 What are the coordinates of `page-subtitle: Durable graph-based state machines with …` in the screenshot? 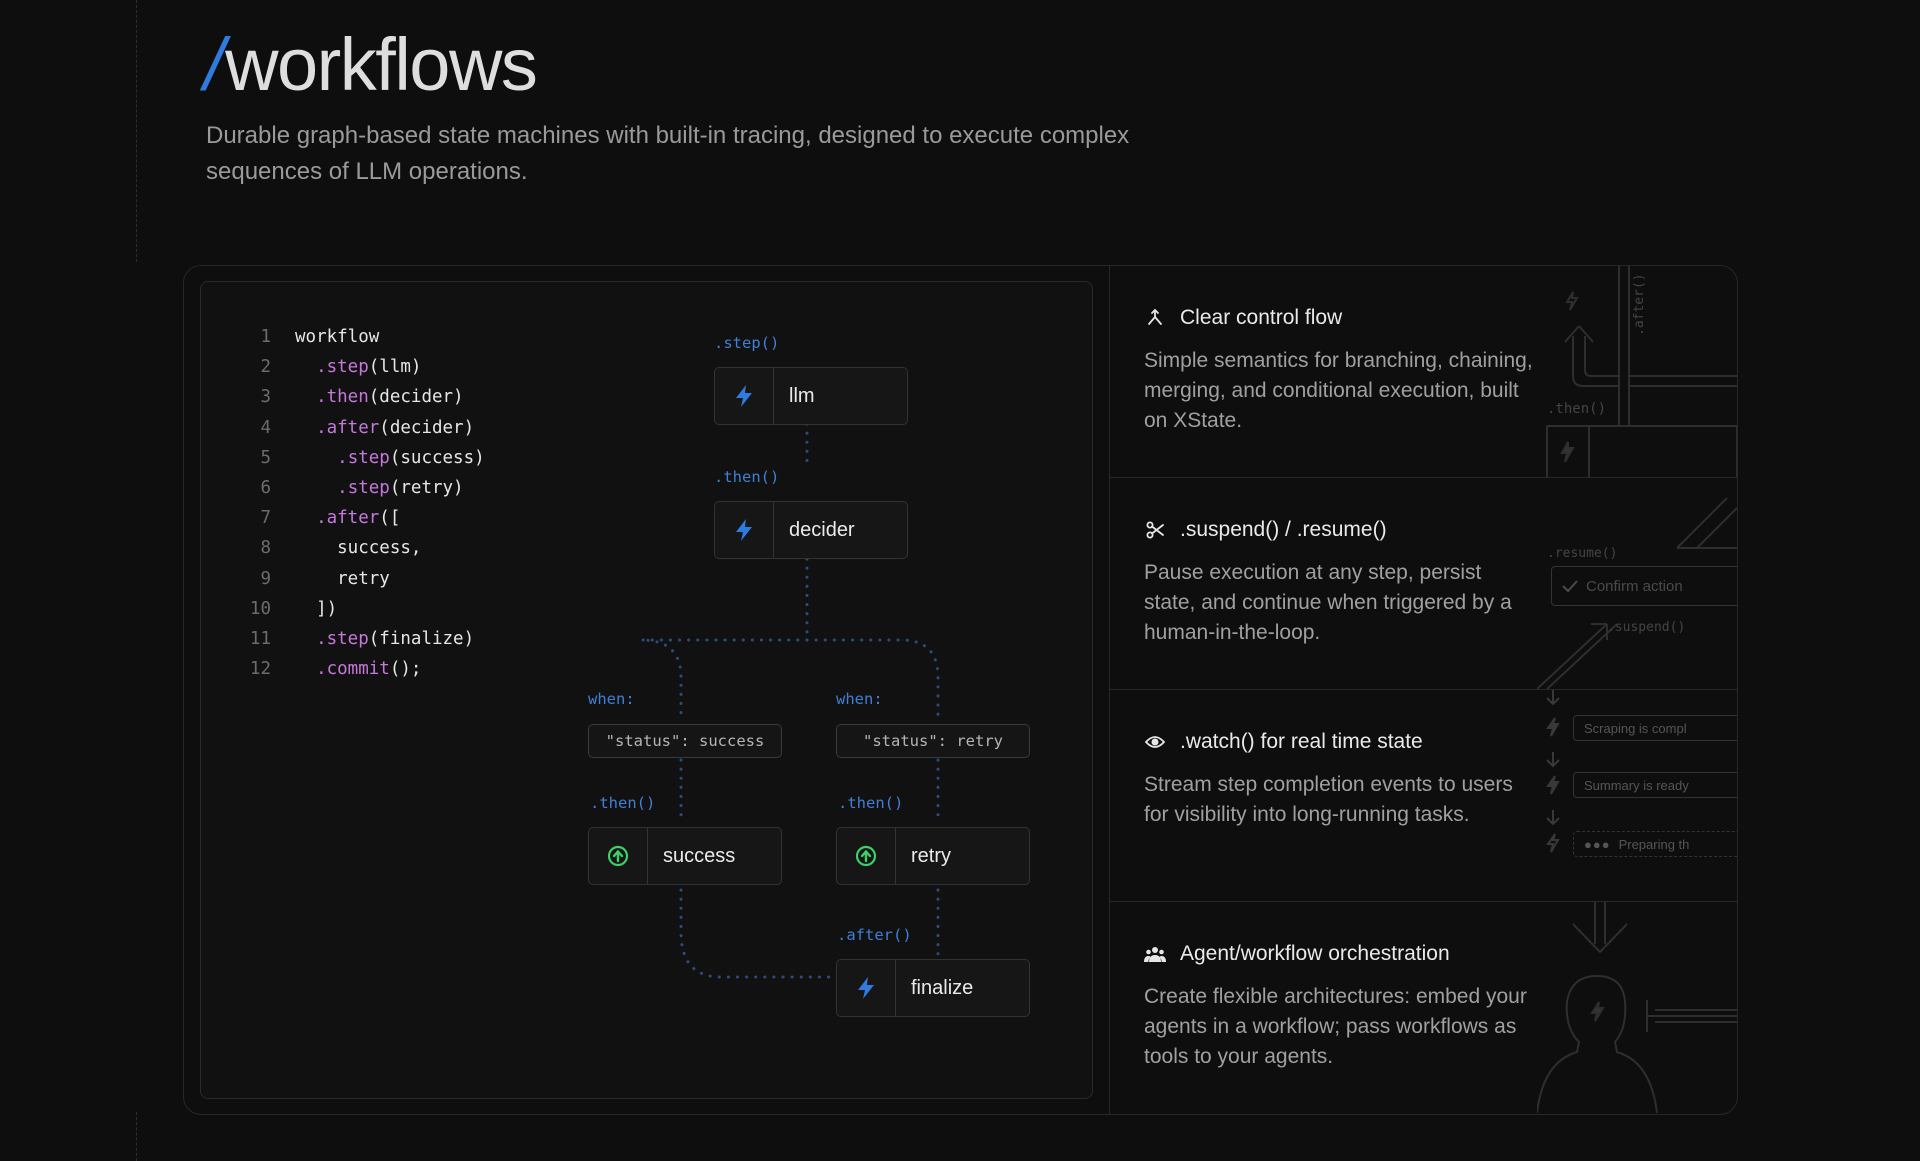 It's located at (668, 153).